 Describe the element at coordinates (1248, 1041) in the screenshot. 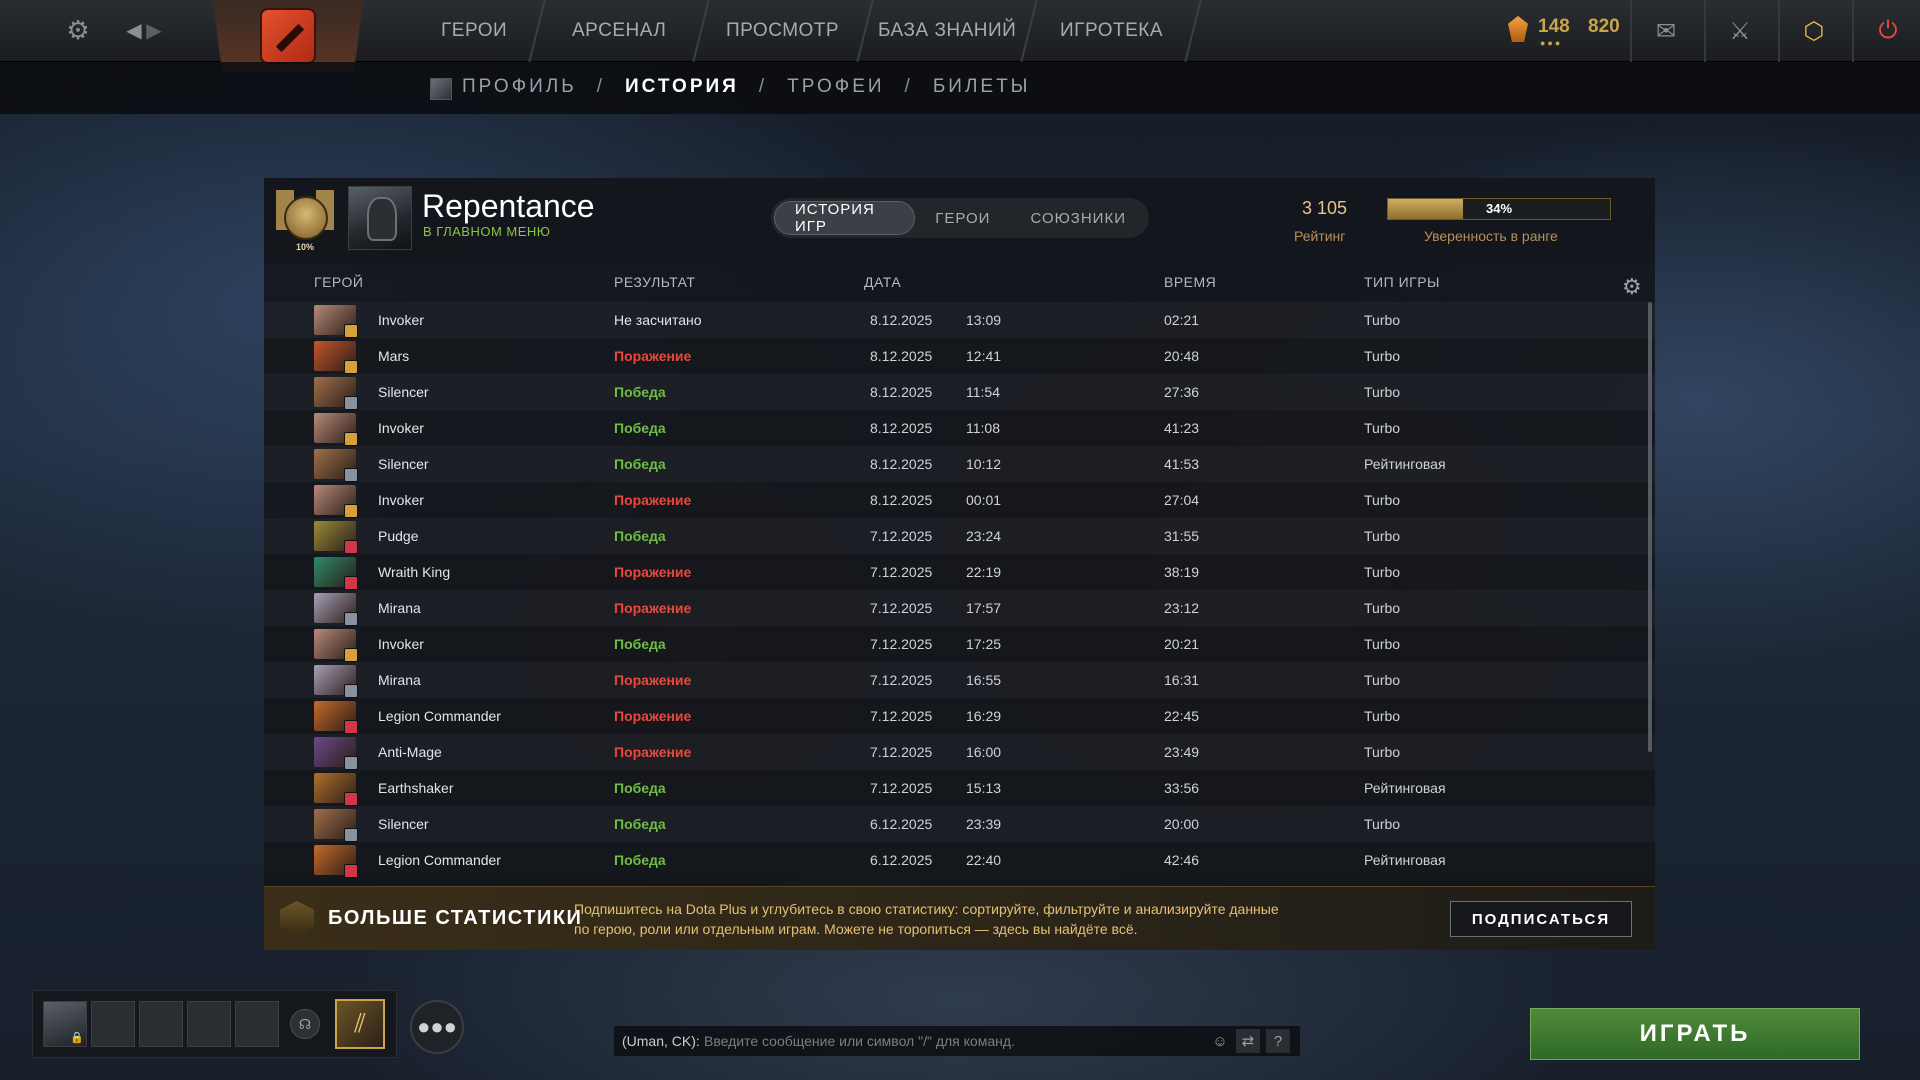

I see `translate-icon: ⇄` at that location.